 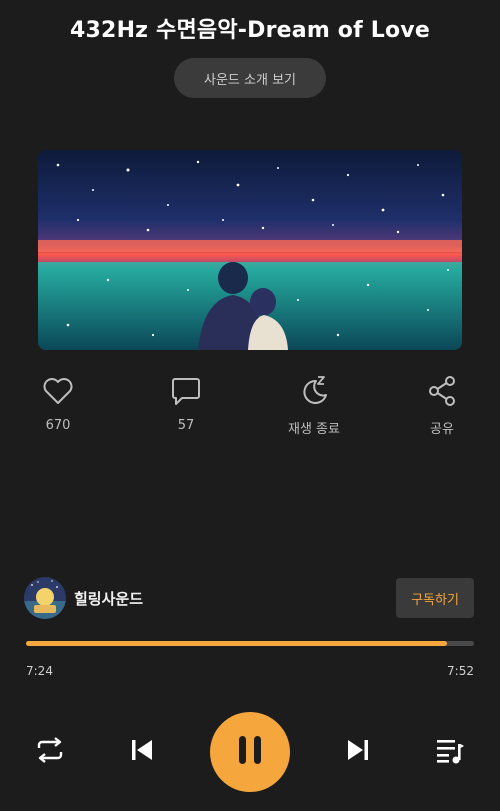 I want to click on sleep-timer-label: 재생 종료, so click(x=314, y=429).